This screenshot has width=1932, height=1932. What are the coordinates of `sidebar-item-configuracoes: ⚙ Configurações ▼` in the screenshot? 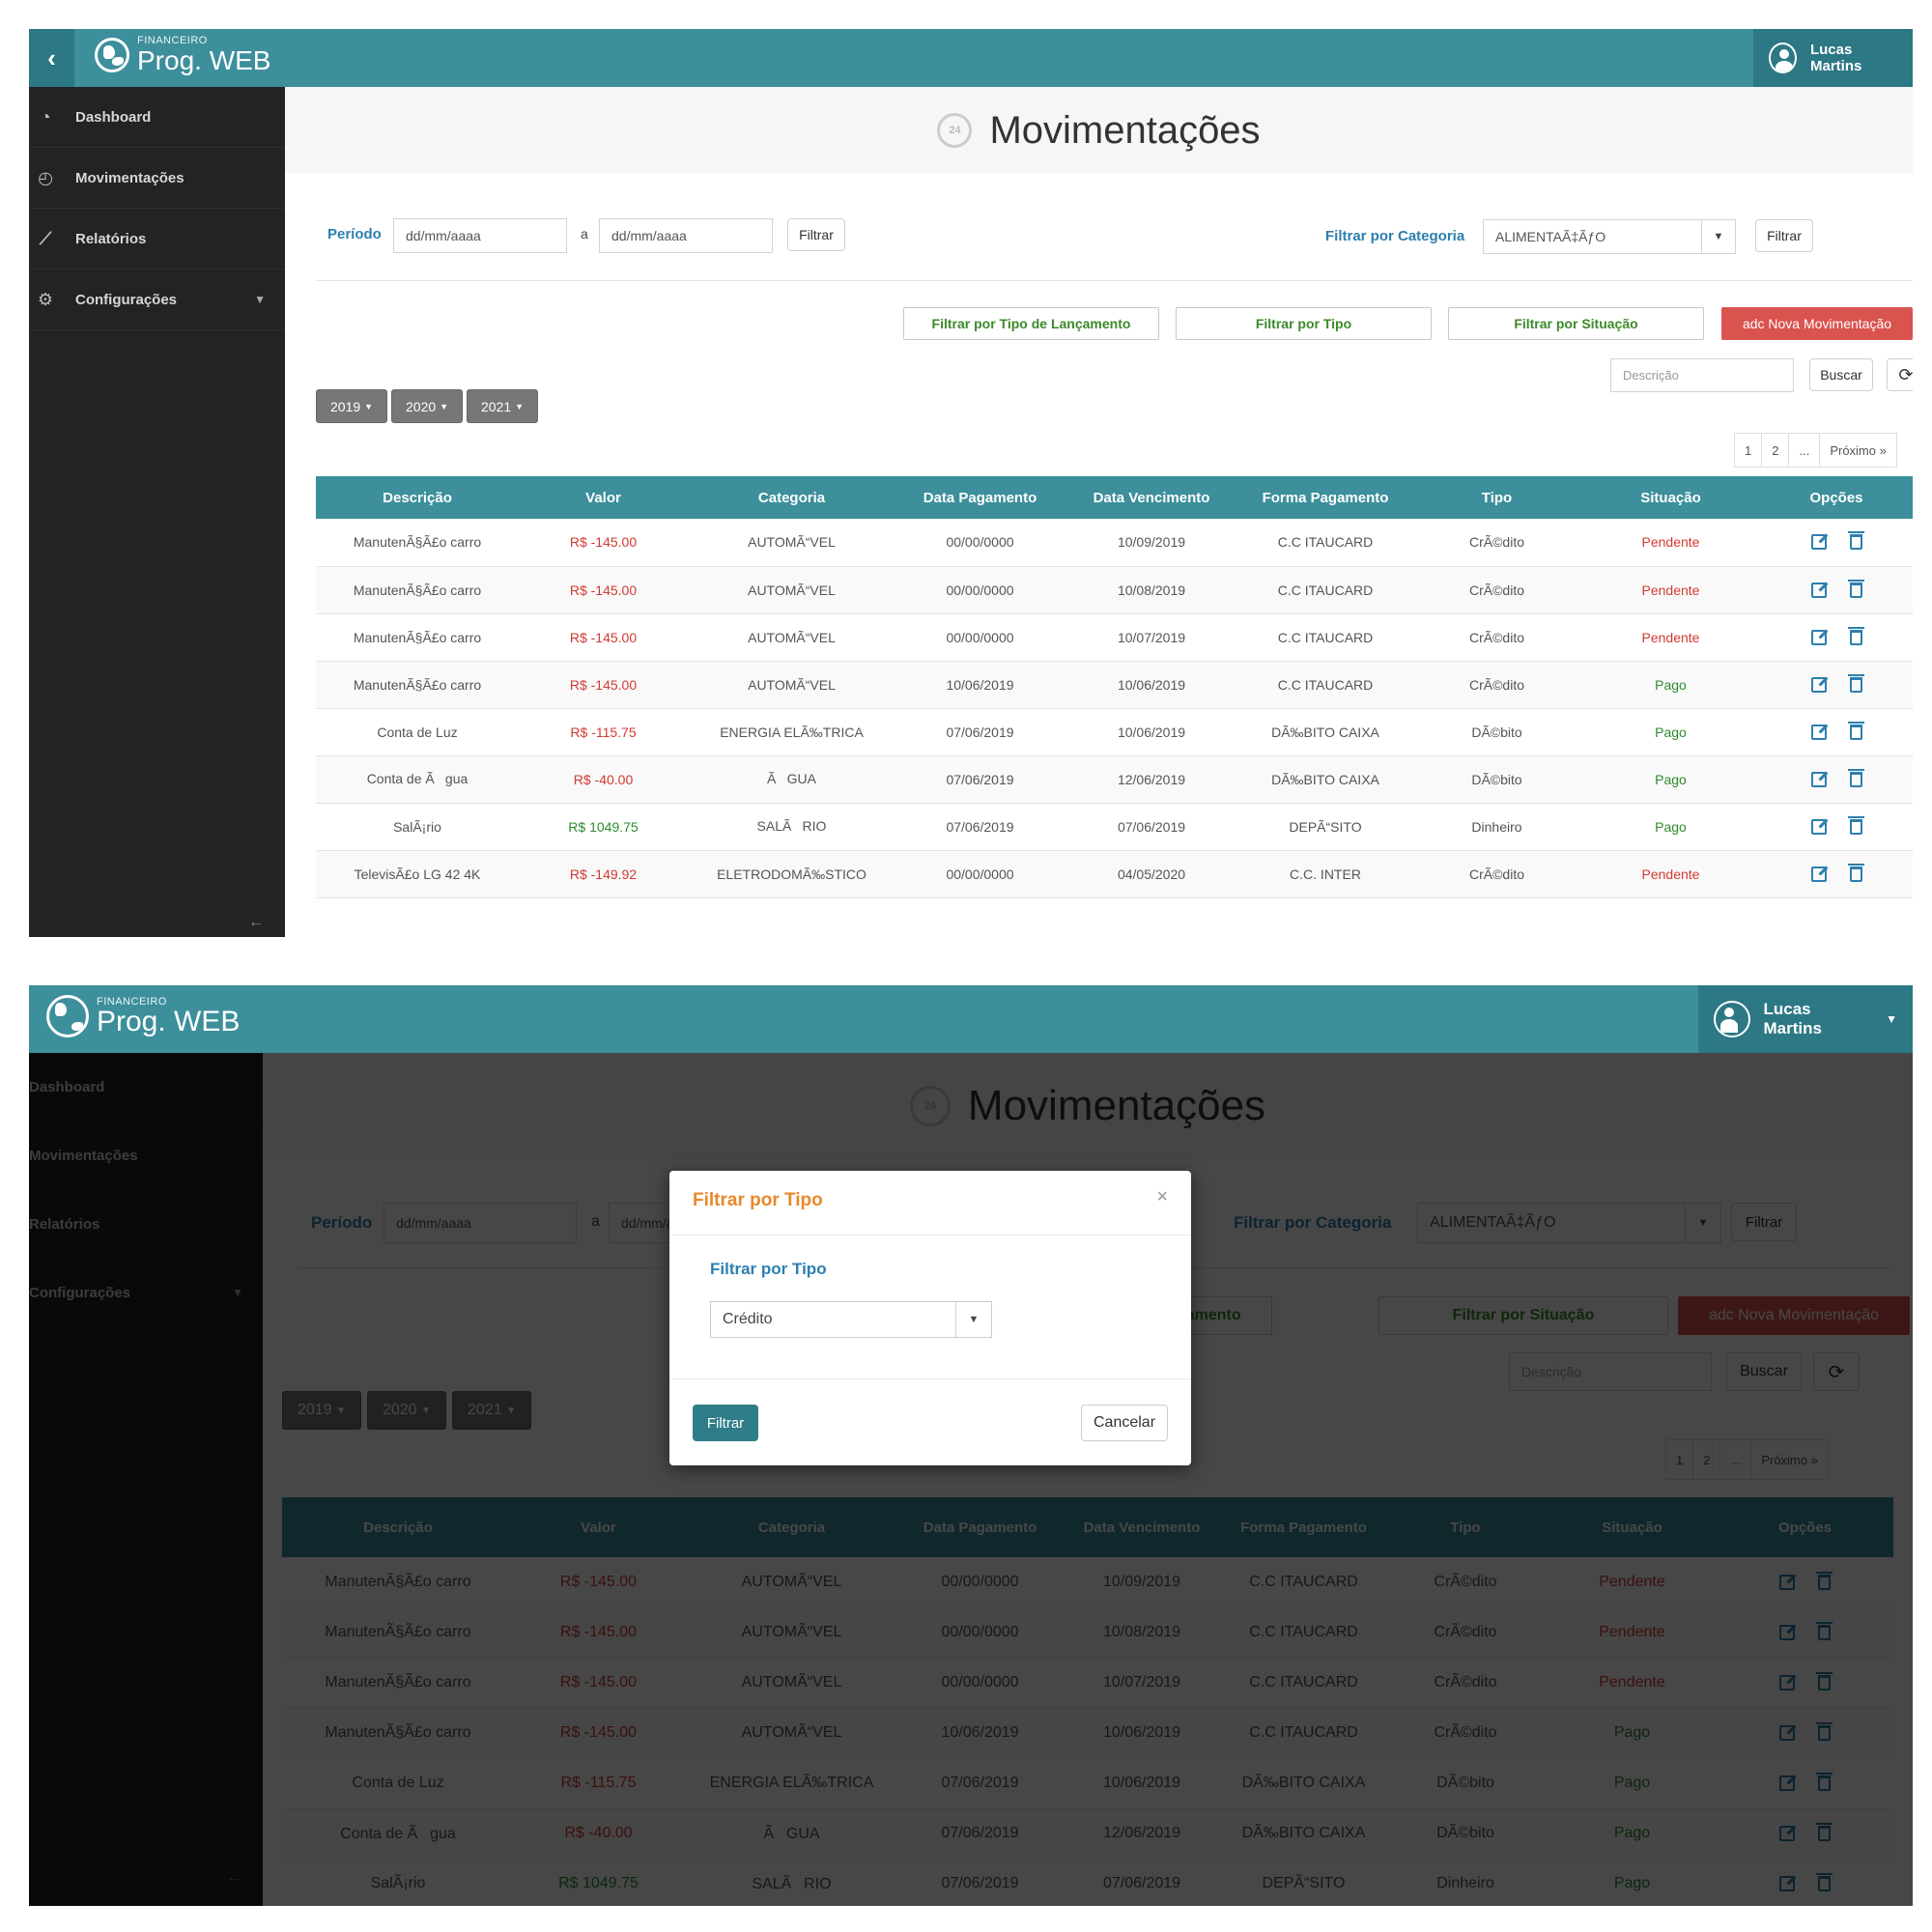 It's located at (157, 300).